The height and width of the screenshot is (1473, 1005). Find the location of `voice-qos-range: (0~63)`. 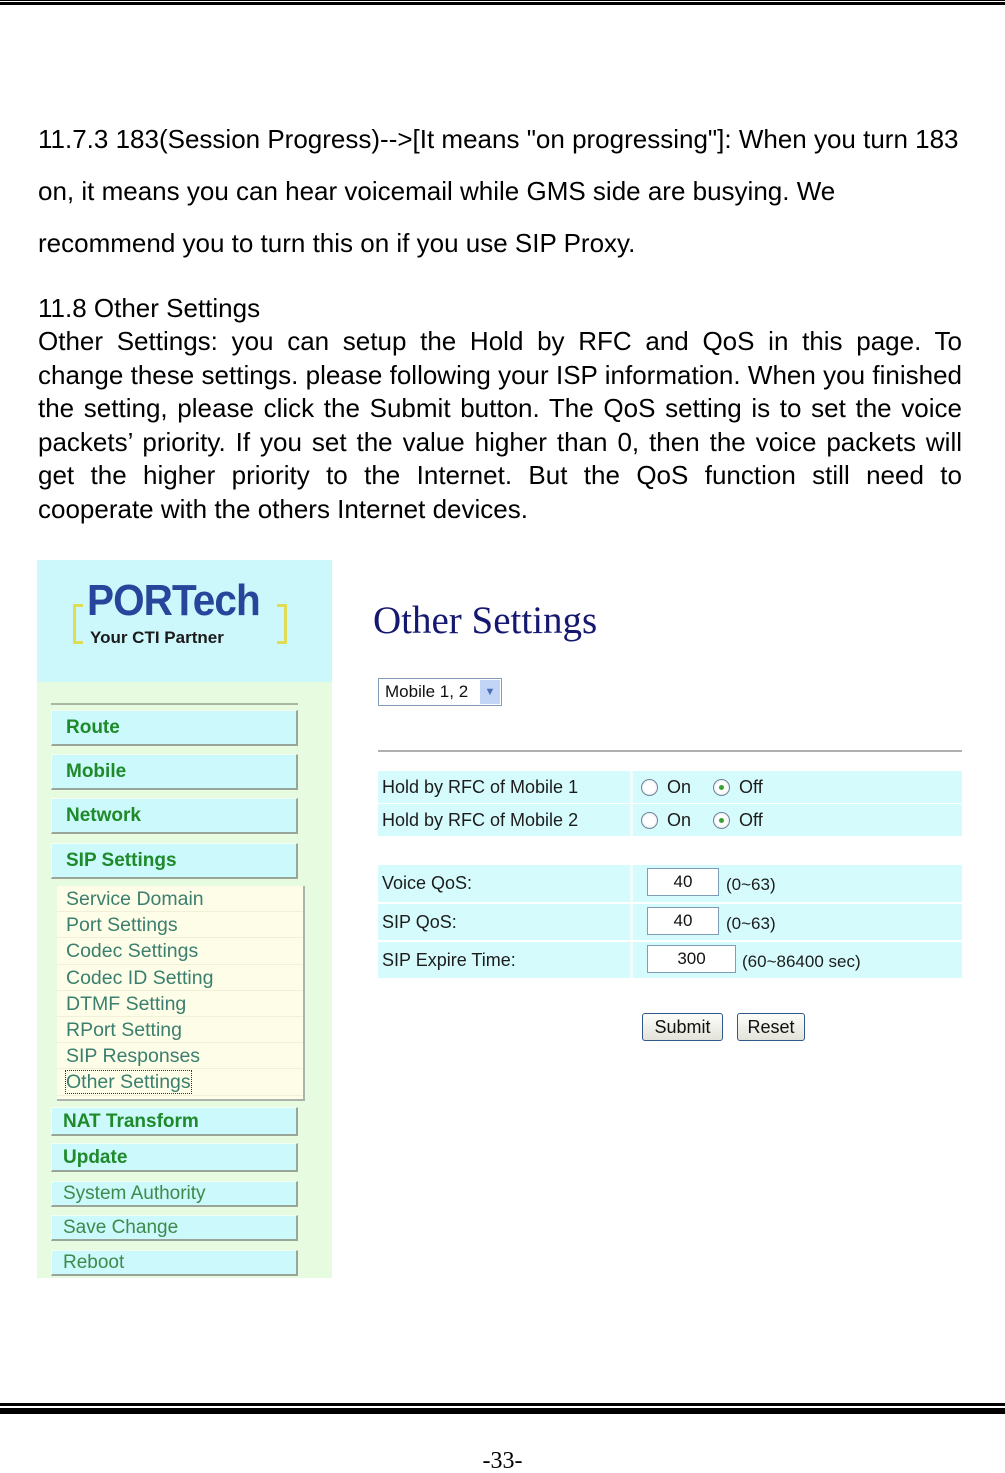

voice-qos-range: (0~63) is located at coordinates (751, 884).